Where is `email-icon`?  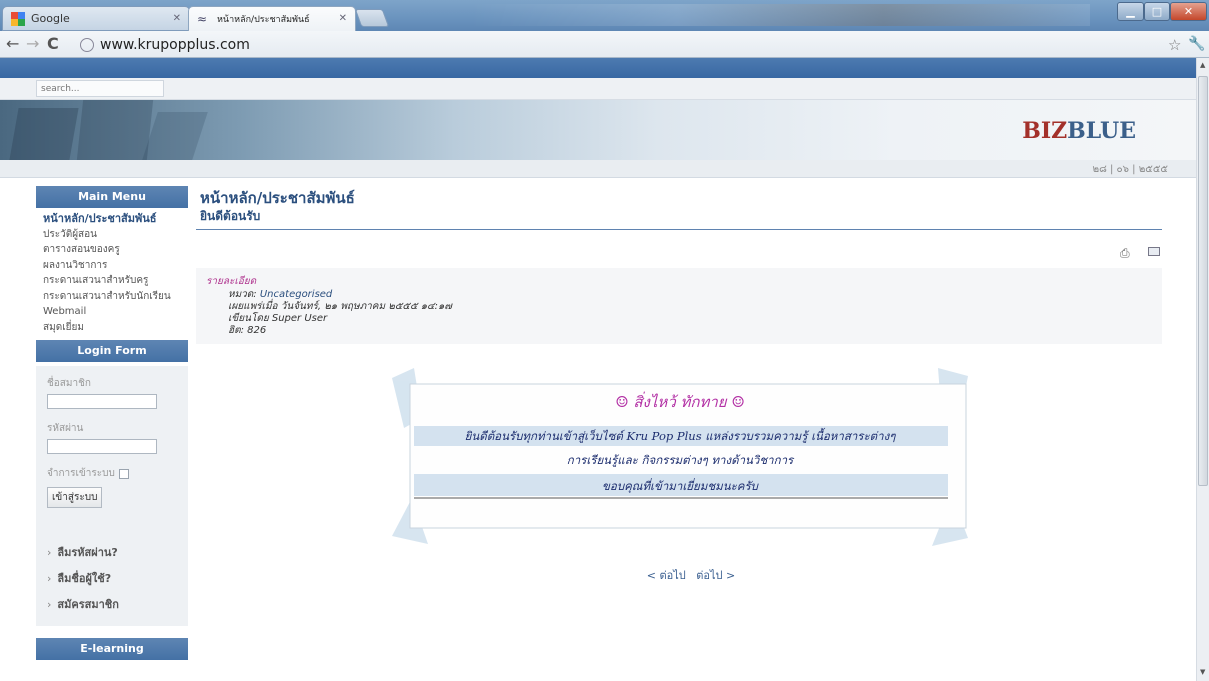
email-icon is located at coordinates (1154, 251).